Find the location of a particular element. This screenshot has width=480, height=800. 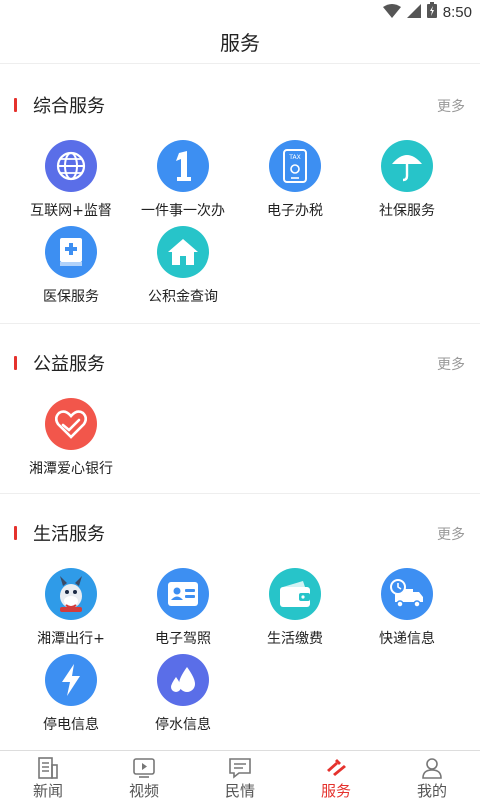

service-icon is located at coordinates (336, 768).